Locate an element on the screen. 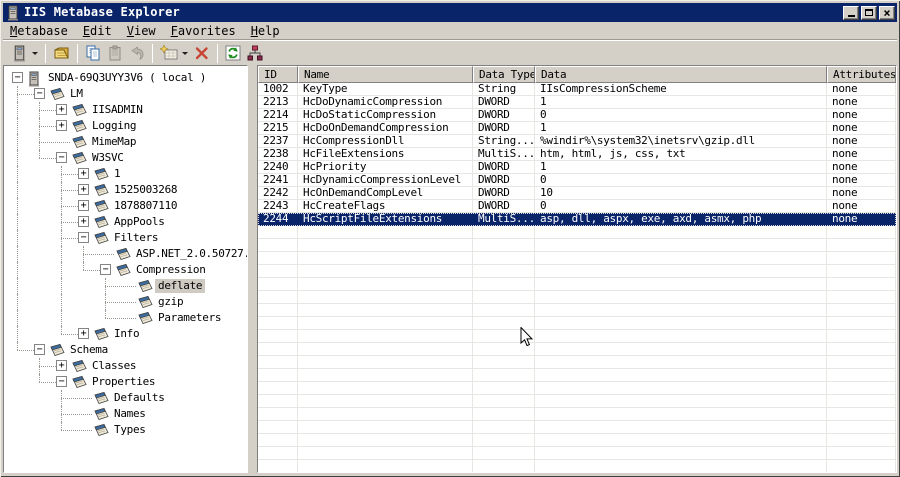 The height and width of the screenshot is (477, 900). menu-help: Help is located at coordinates (265, 31).